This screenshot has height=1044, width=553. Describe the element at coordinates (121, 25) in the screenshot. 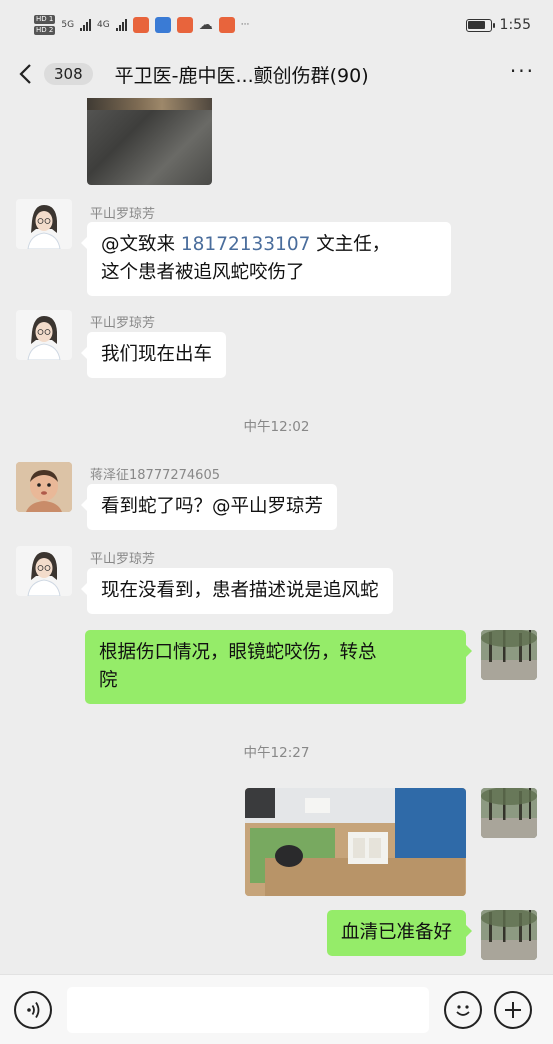

I see `signal-2-icon` at that location.